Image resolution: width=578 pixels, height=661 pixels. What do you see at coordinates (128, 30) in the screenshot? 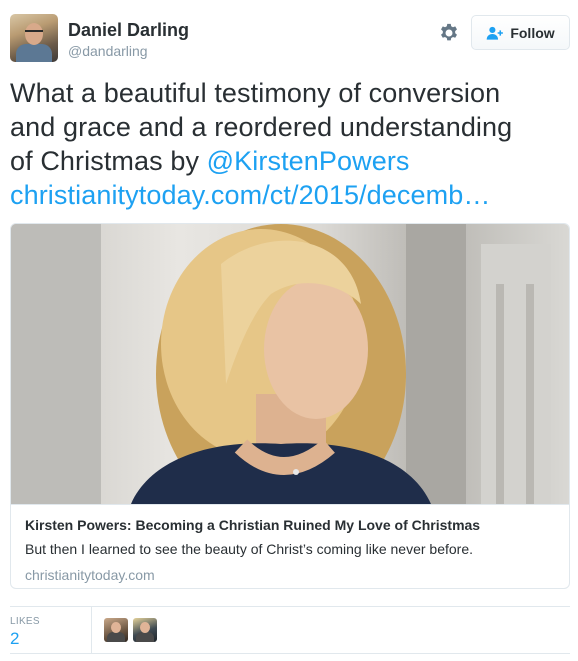
I see `author-name: Daniel Darling` at bounding box center [128, 30].